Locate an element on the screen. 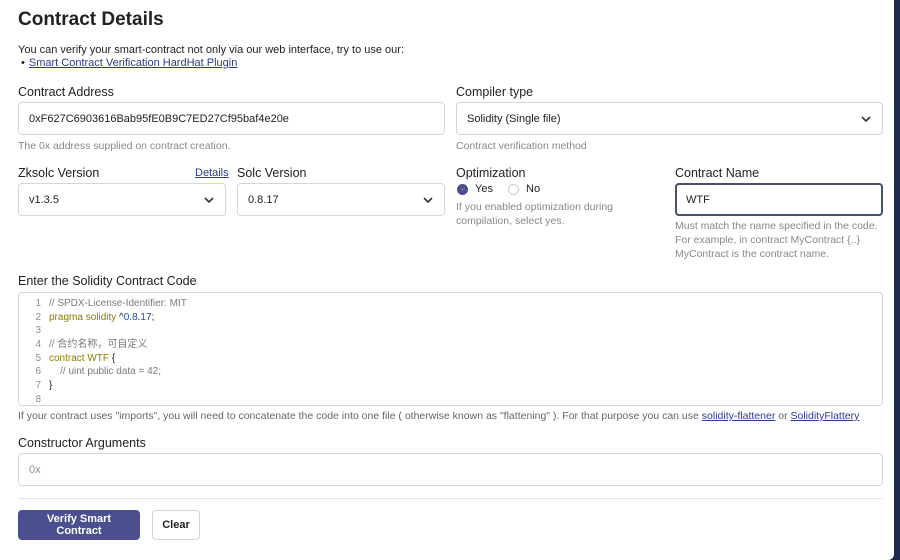 The image size is (900, 560). zksolc-version-select: v1.3.5 is located at coordinates (122, 199).